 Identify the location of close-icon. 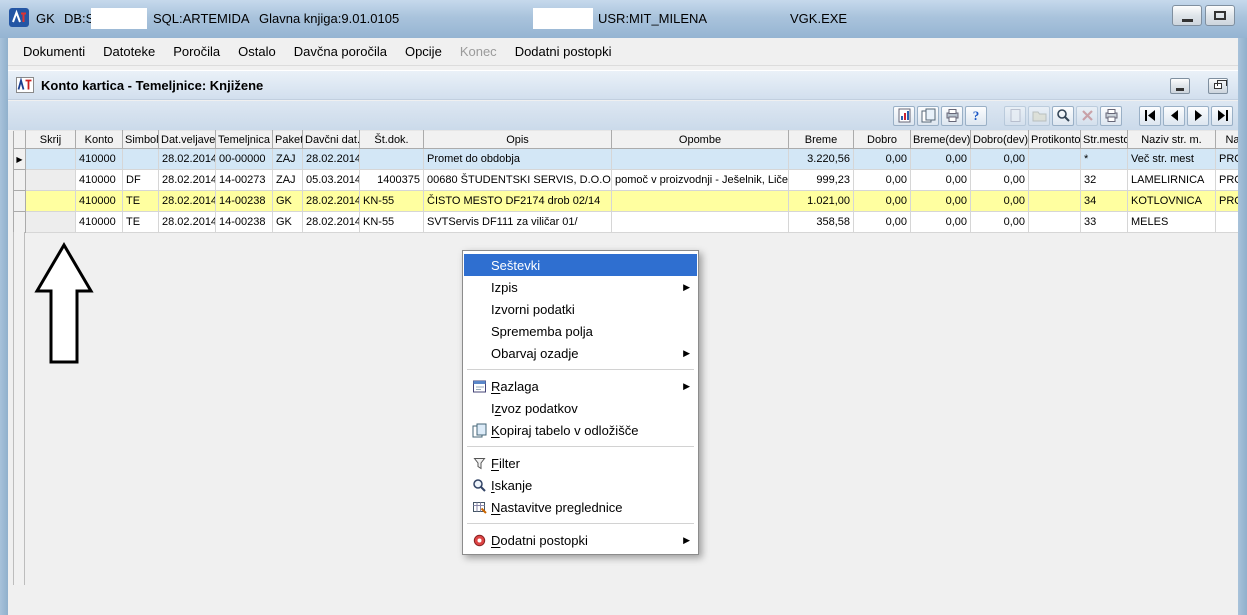
(1087, 115).